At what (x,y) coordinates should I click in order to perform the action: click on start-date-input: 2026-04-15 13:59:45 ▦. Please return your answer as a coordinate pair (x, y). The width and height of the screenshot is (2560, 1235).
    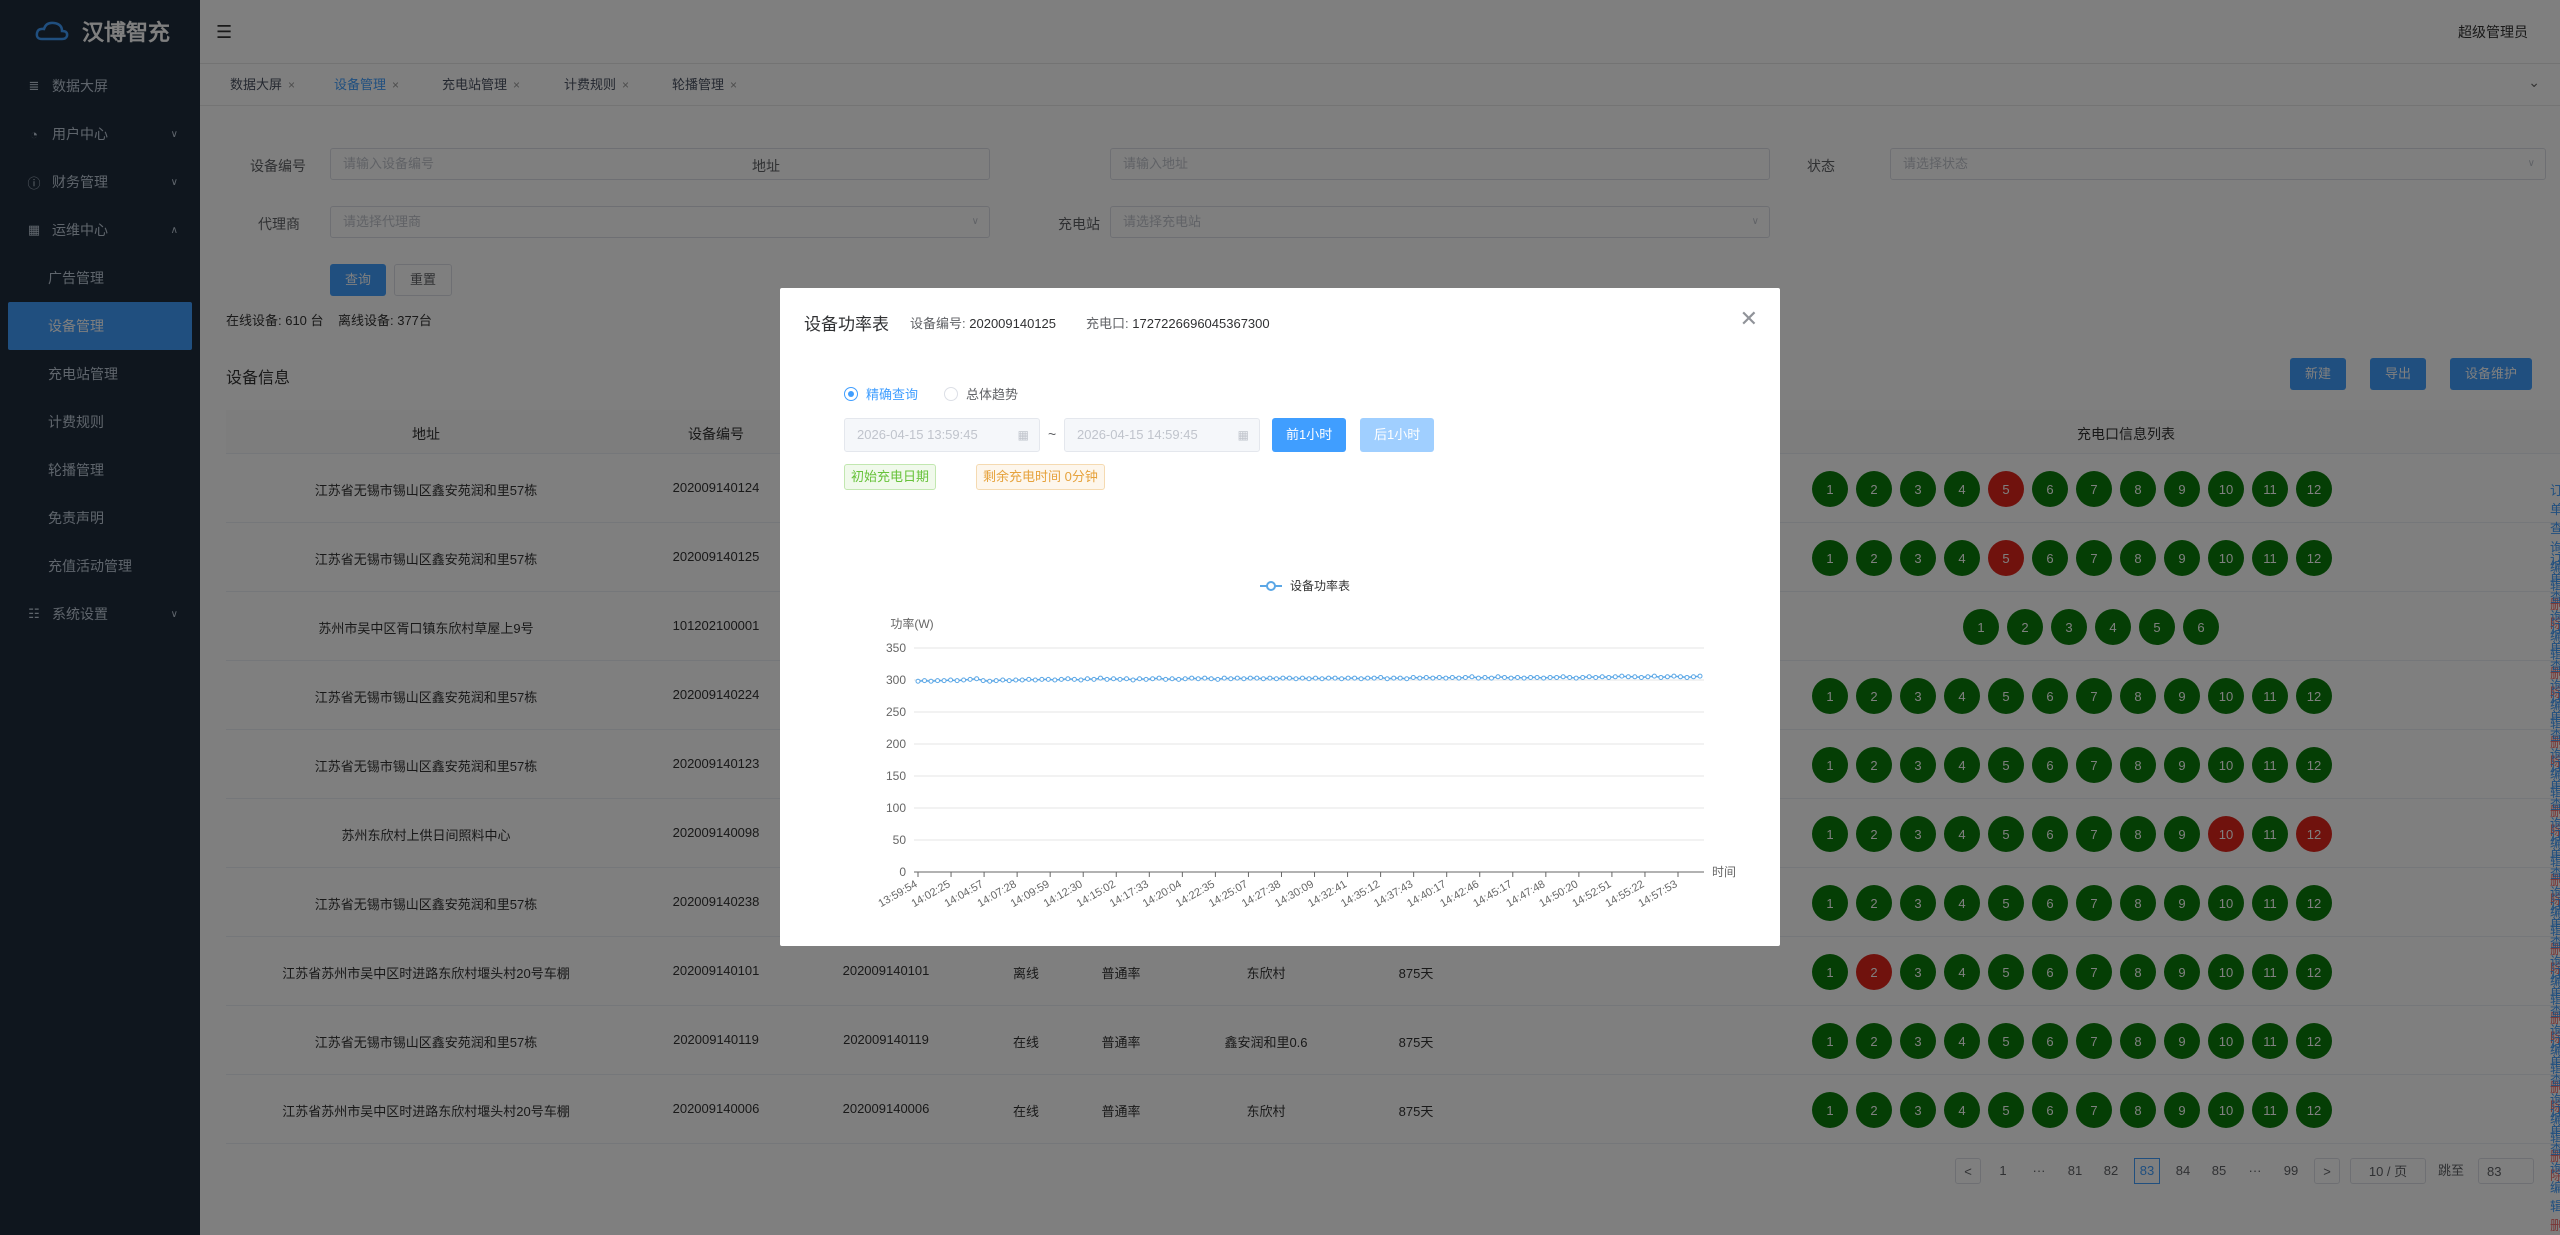
    Looking at the image, I should click on (942, 435).